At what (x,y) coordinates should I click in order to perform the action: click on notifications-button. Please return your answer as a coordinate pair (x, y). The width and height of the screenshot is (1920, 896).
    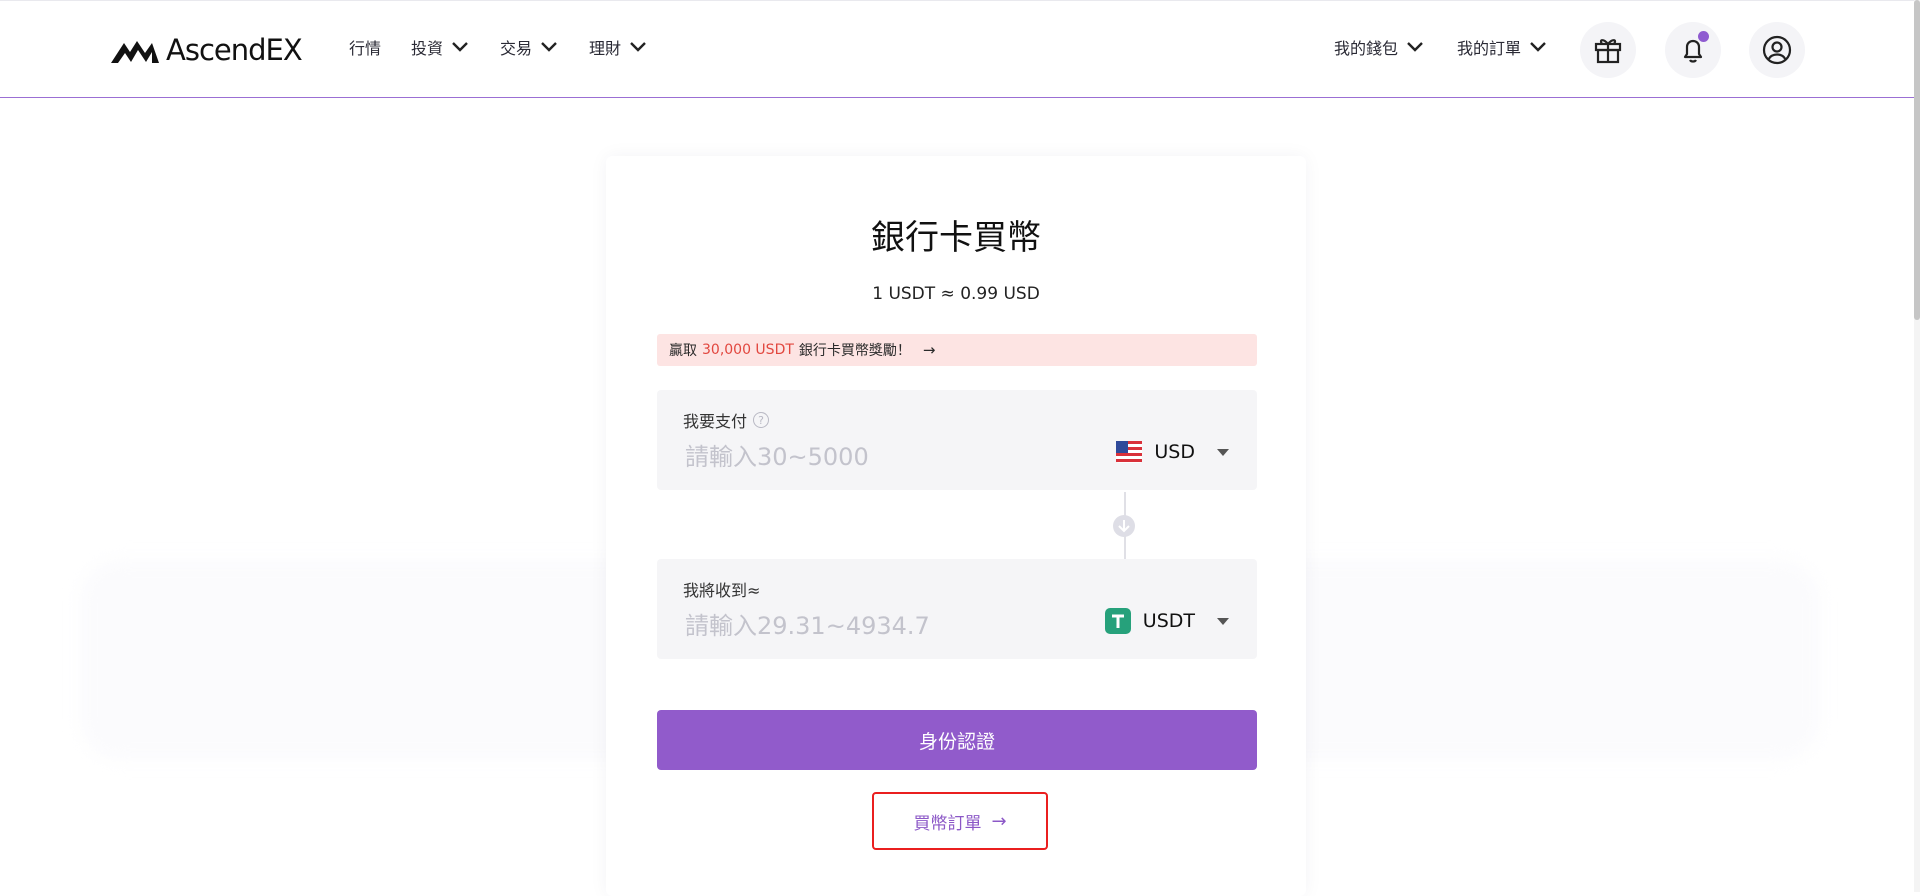
    Looking at the image, I should click on (1693, 50).